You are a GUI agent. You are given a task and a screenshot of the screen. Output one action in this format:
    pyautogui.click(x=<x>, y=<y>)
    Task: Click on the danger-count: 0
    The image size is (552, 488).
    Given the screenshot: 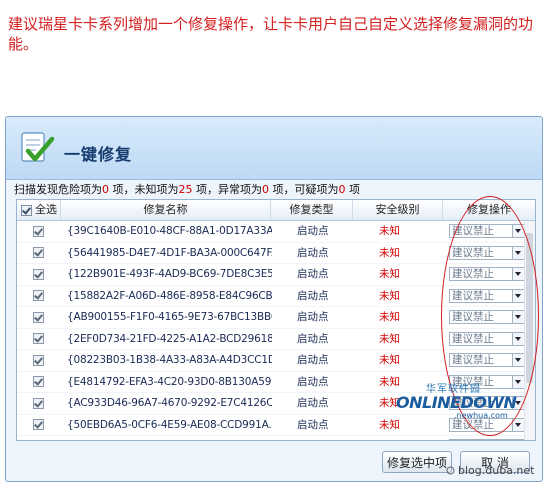 What is the action you would take?
    pyautogui.click(x=105, y=189)
    